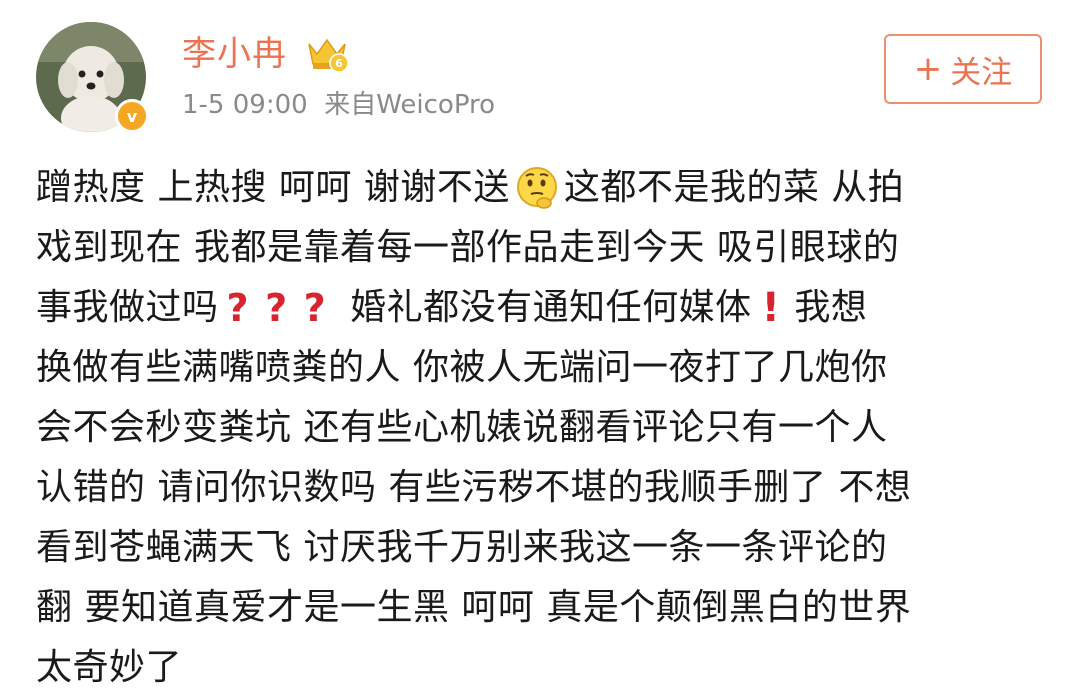  What do you see at coordinates (468, 247) in the screenshot?
I see `post-text: 戏到现在 我都是靠着每一部作品走到今天 吸引眼球的` at bounding box center [468, 247].